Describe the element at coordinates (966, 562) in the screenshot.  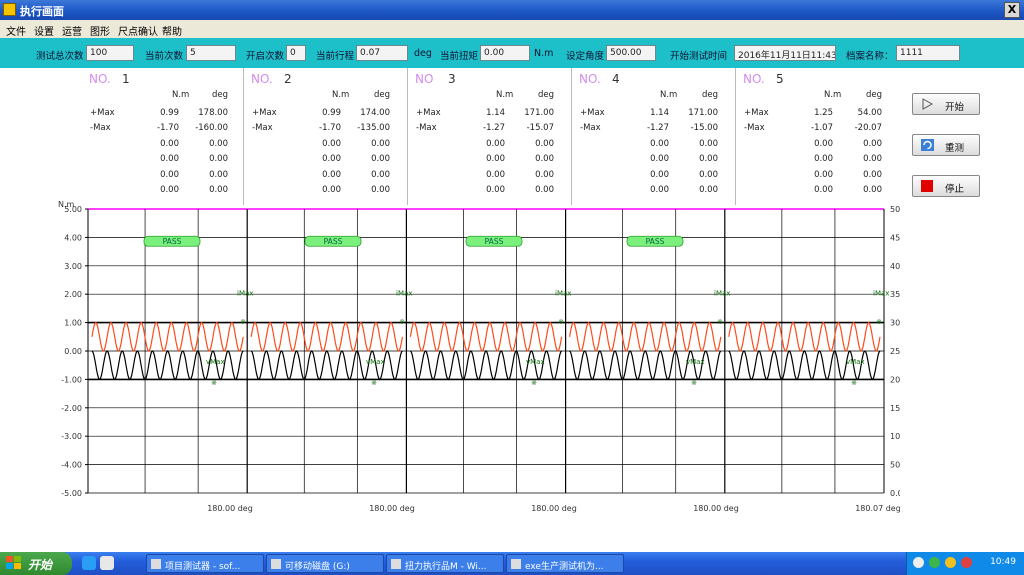
I see `security-icon` at that location.